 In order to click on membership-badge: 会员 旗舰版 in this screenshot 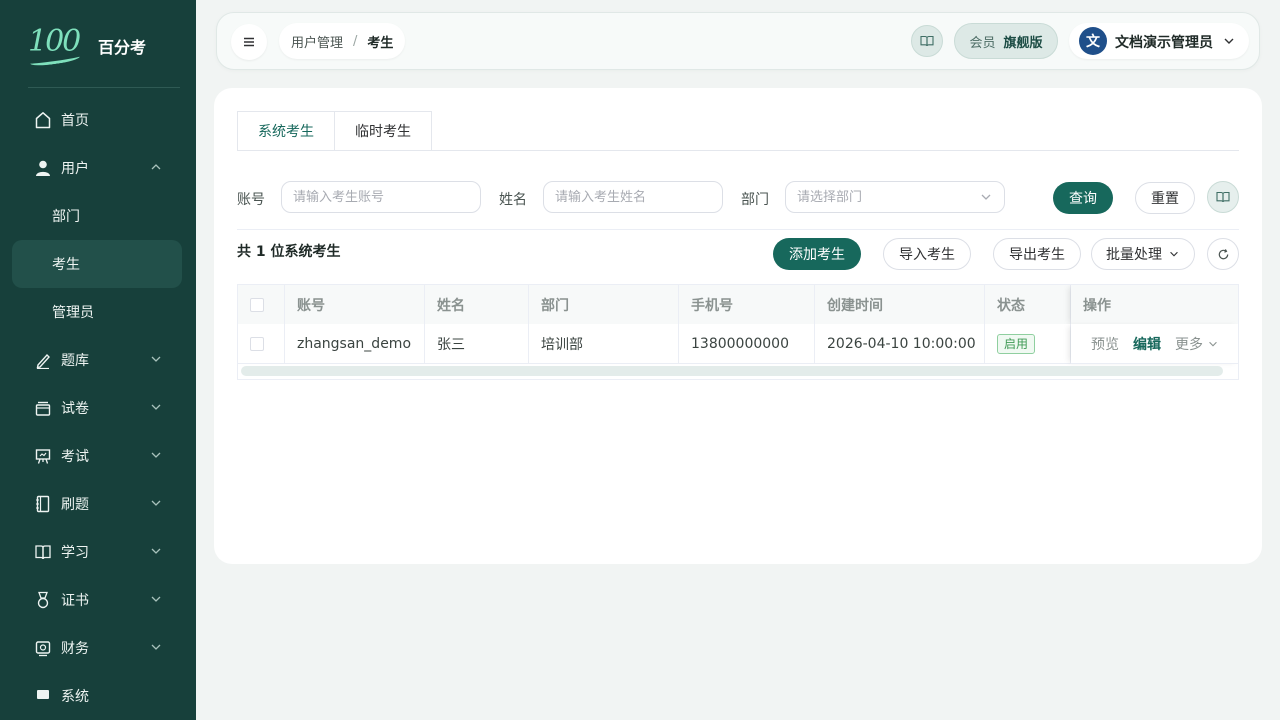, I will do `click(1006, 41)`.